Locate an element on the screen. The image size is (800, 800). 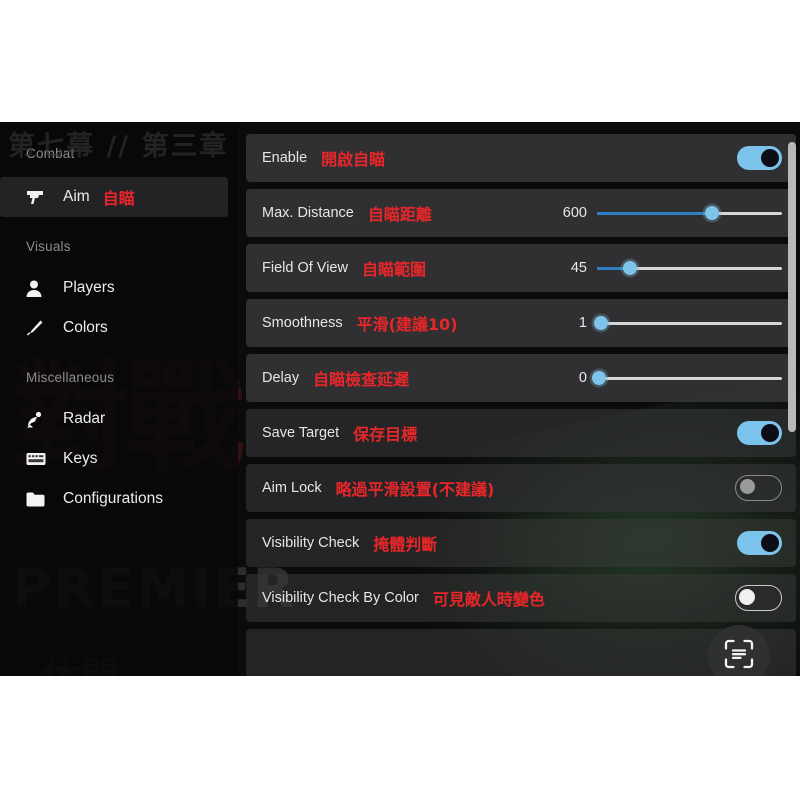
panel-scrollbar is located at coordinates (792, 287).